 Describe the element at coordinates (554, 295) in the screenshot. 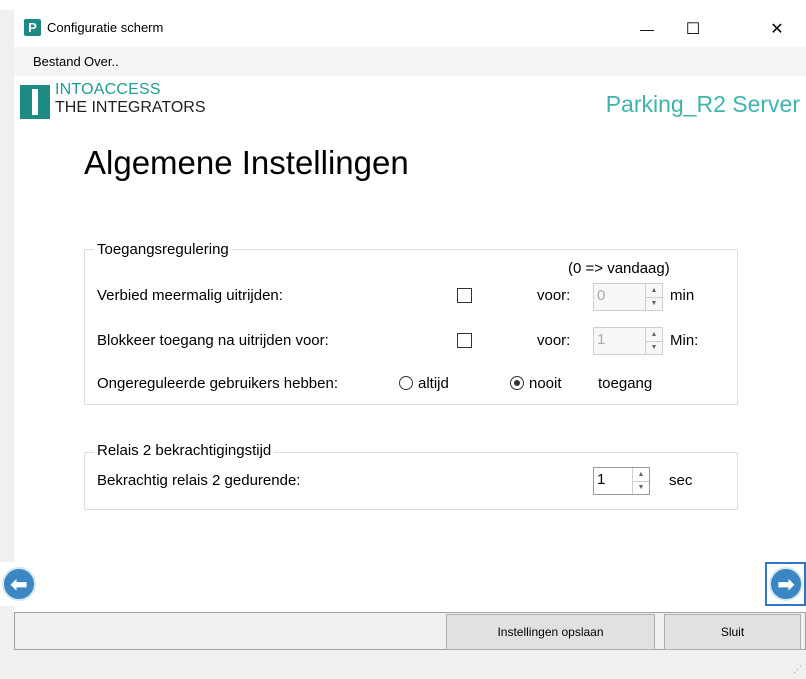

I see `verbied-voor-label: voor:` at that location.